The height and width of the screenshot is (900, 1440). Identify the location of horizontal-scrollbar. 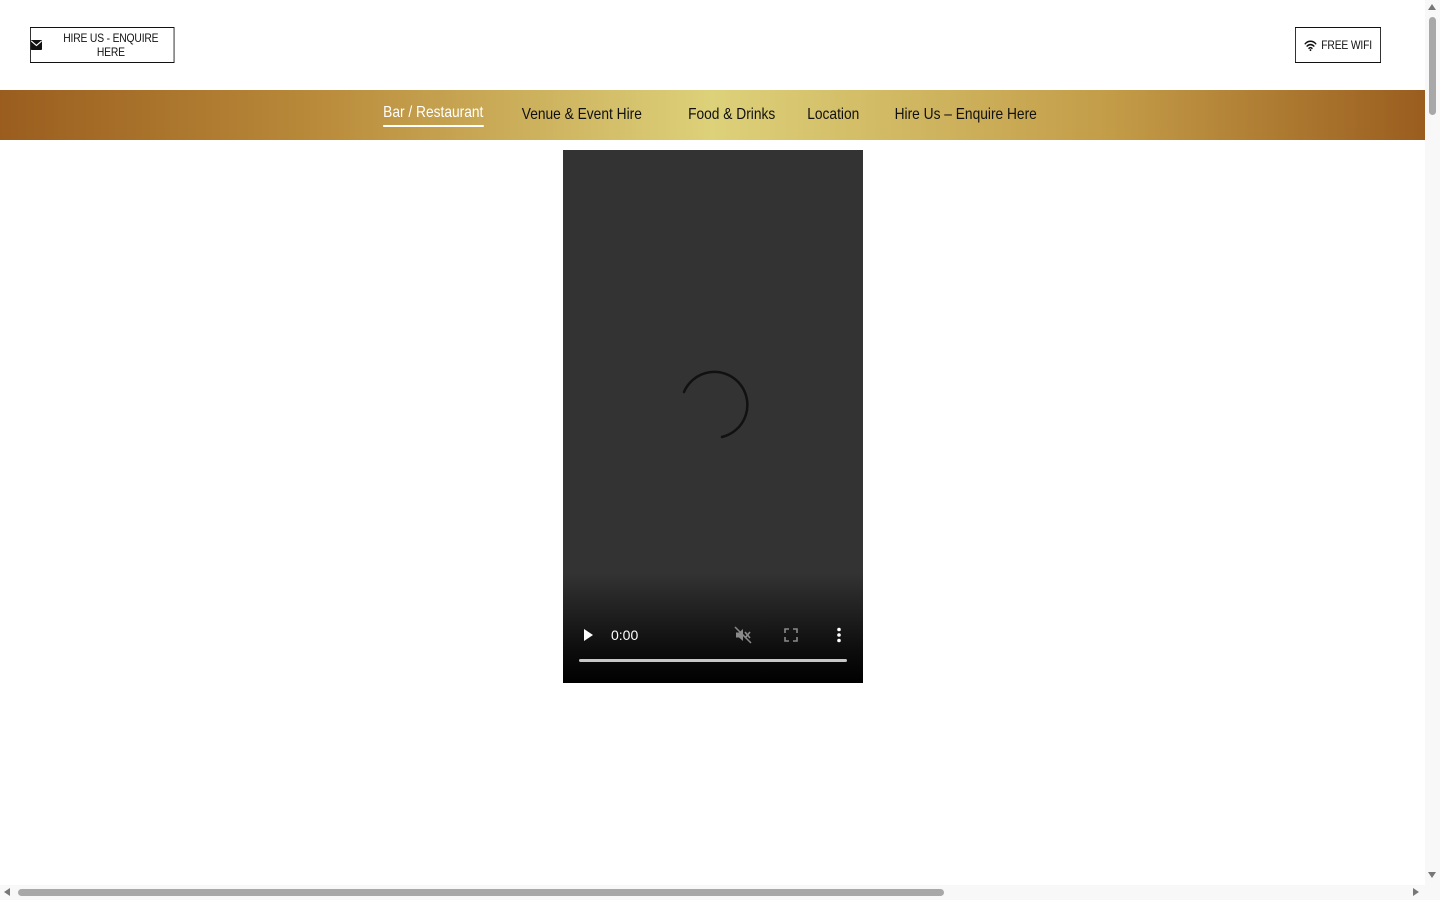
(712, 892).